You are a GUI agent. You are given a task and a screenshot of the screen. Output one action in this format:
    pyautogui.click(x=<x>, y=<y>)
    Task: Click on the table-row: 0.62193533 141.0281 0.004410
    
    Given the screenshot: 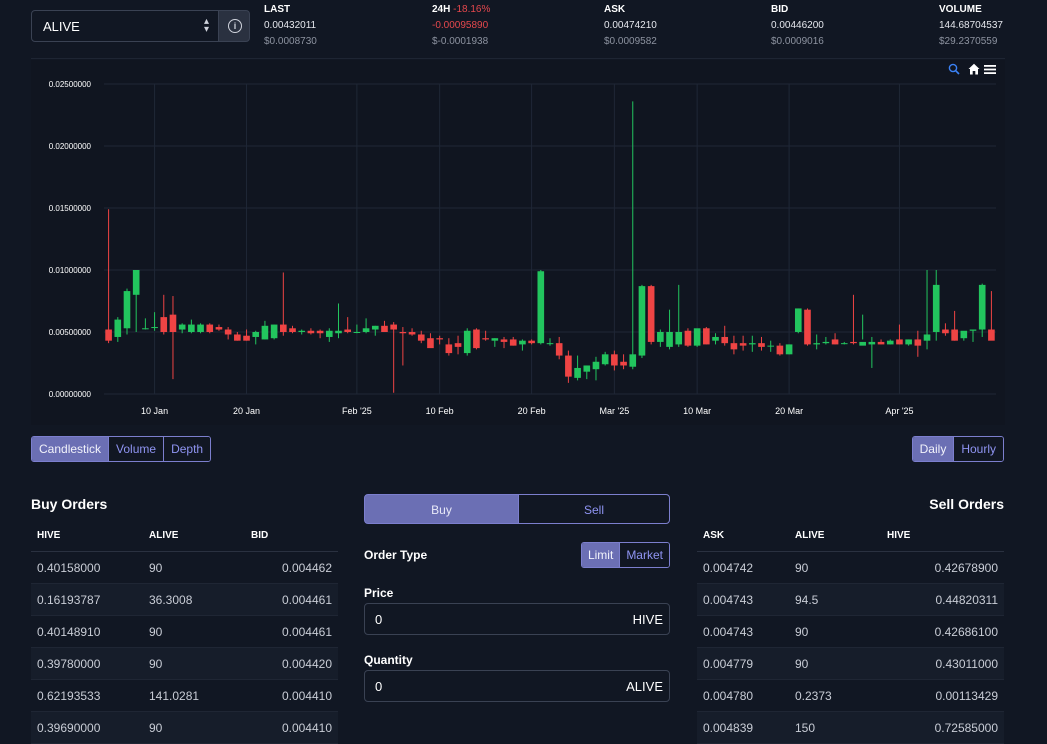 What is the action you would take?
    pyautogui.click(x=184, y=695)
    